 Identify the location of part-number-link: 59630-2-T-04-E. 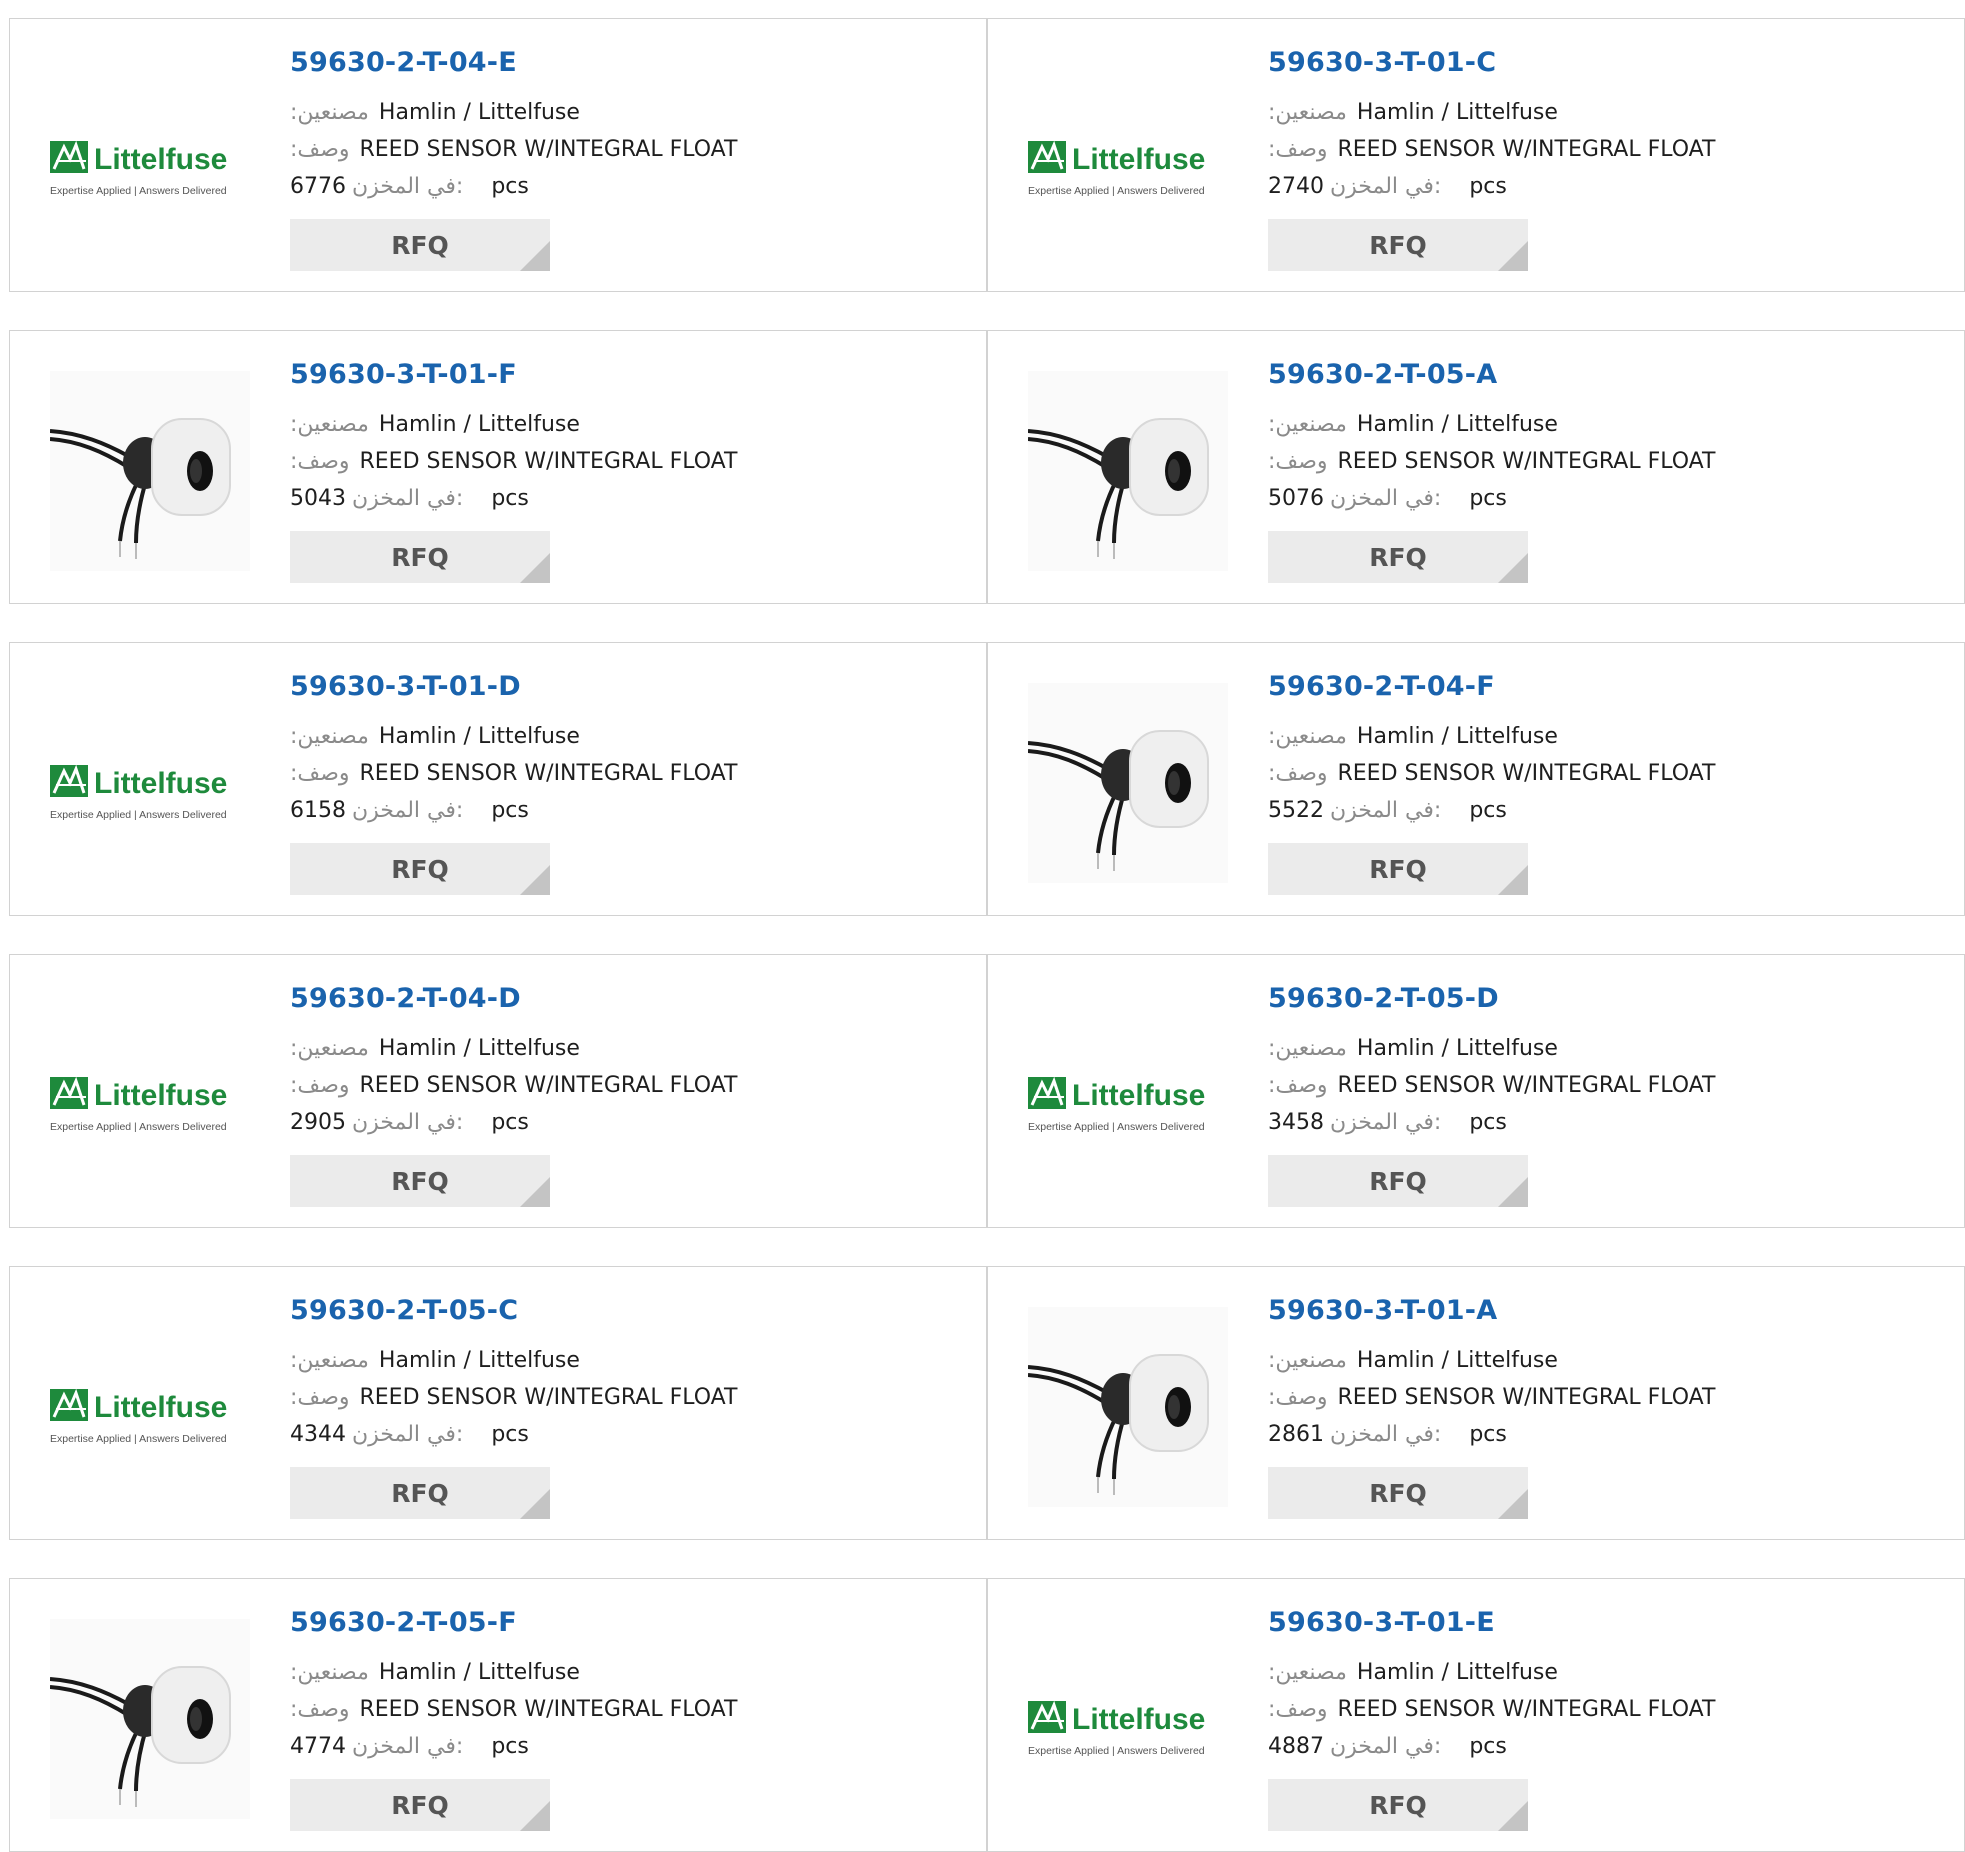
(403, 62).